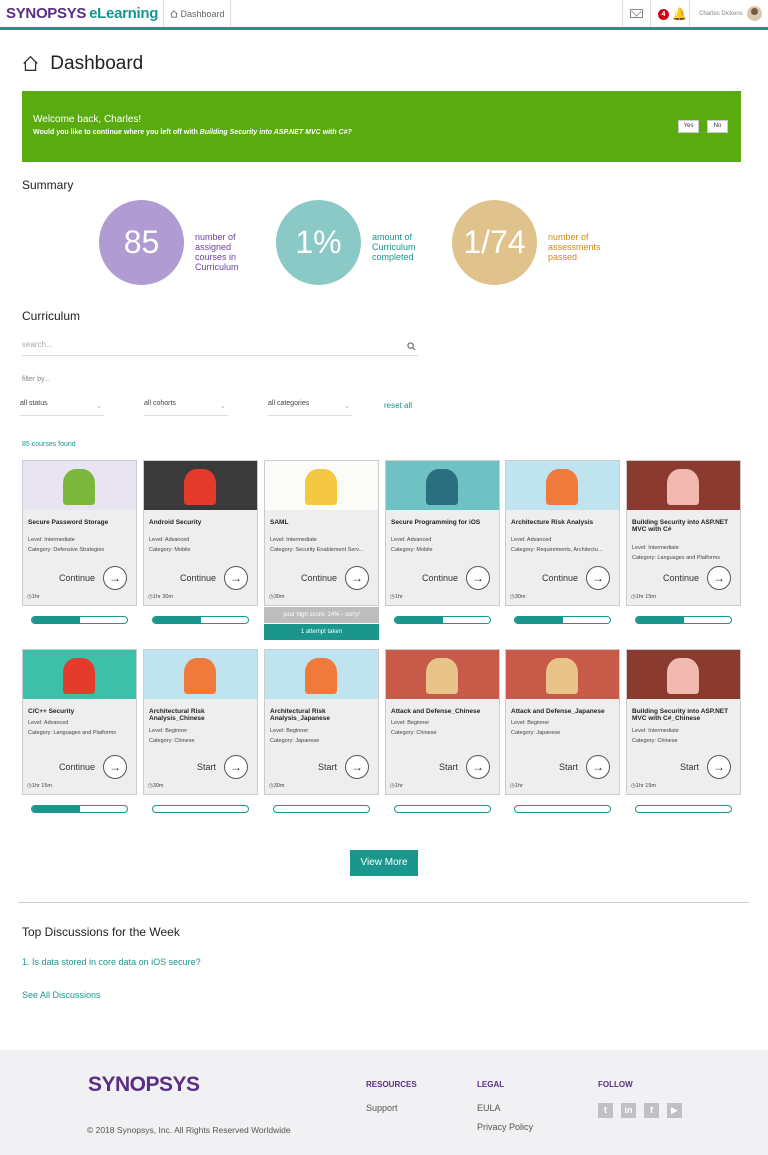 The width and height of the screenshot is (768, 1155). Describe the element at coordinates (628, 1110) in the screenshot. I see `linkedin-icon: in` at that location.